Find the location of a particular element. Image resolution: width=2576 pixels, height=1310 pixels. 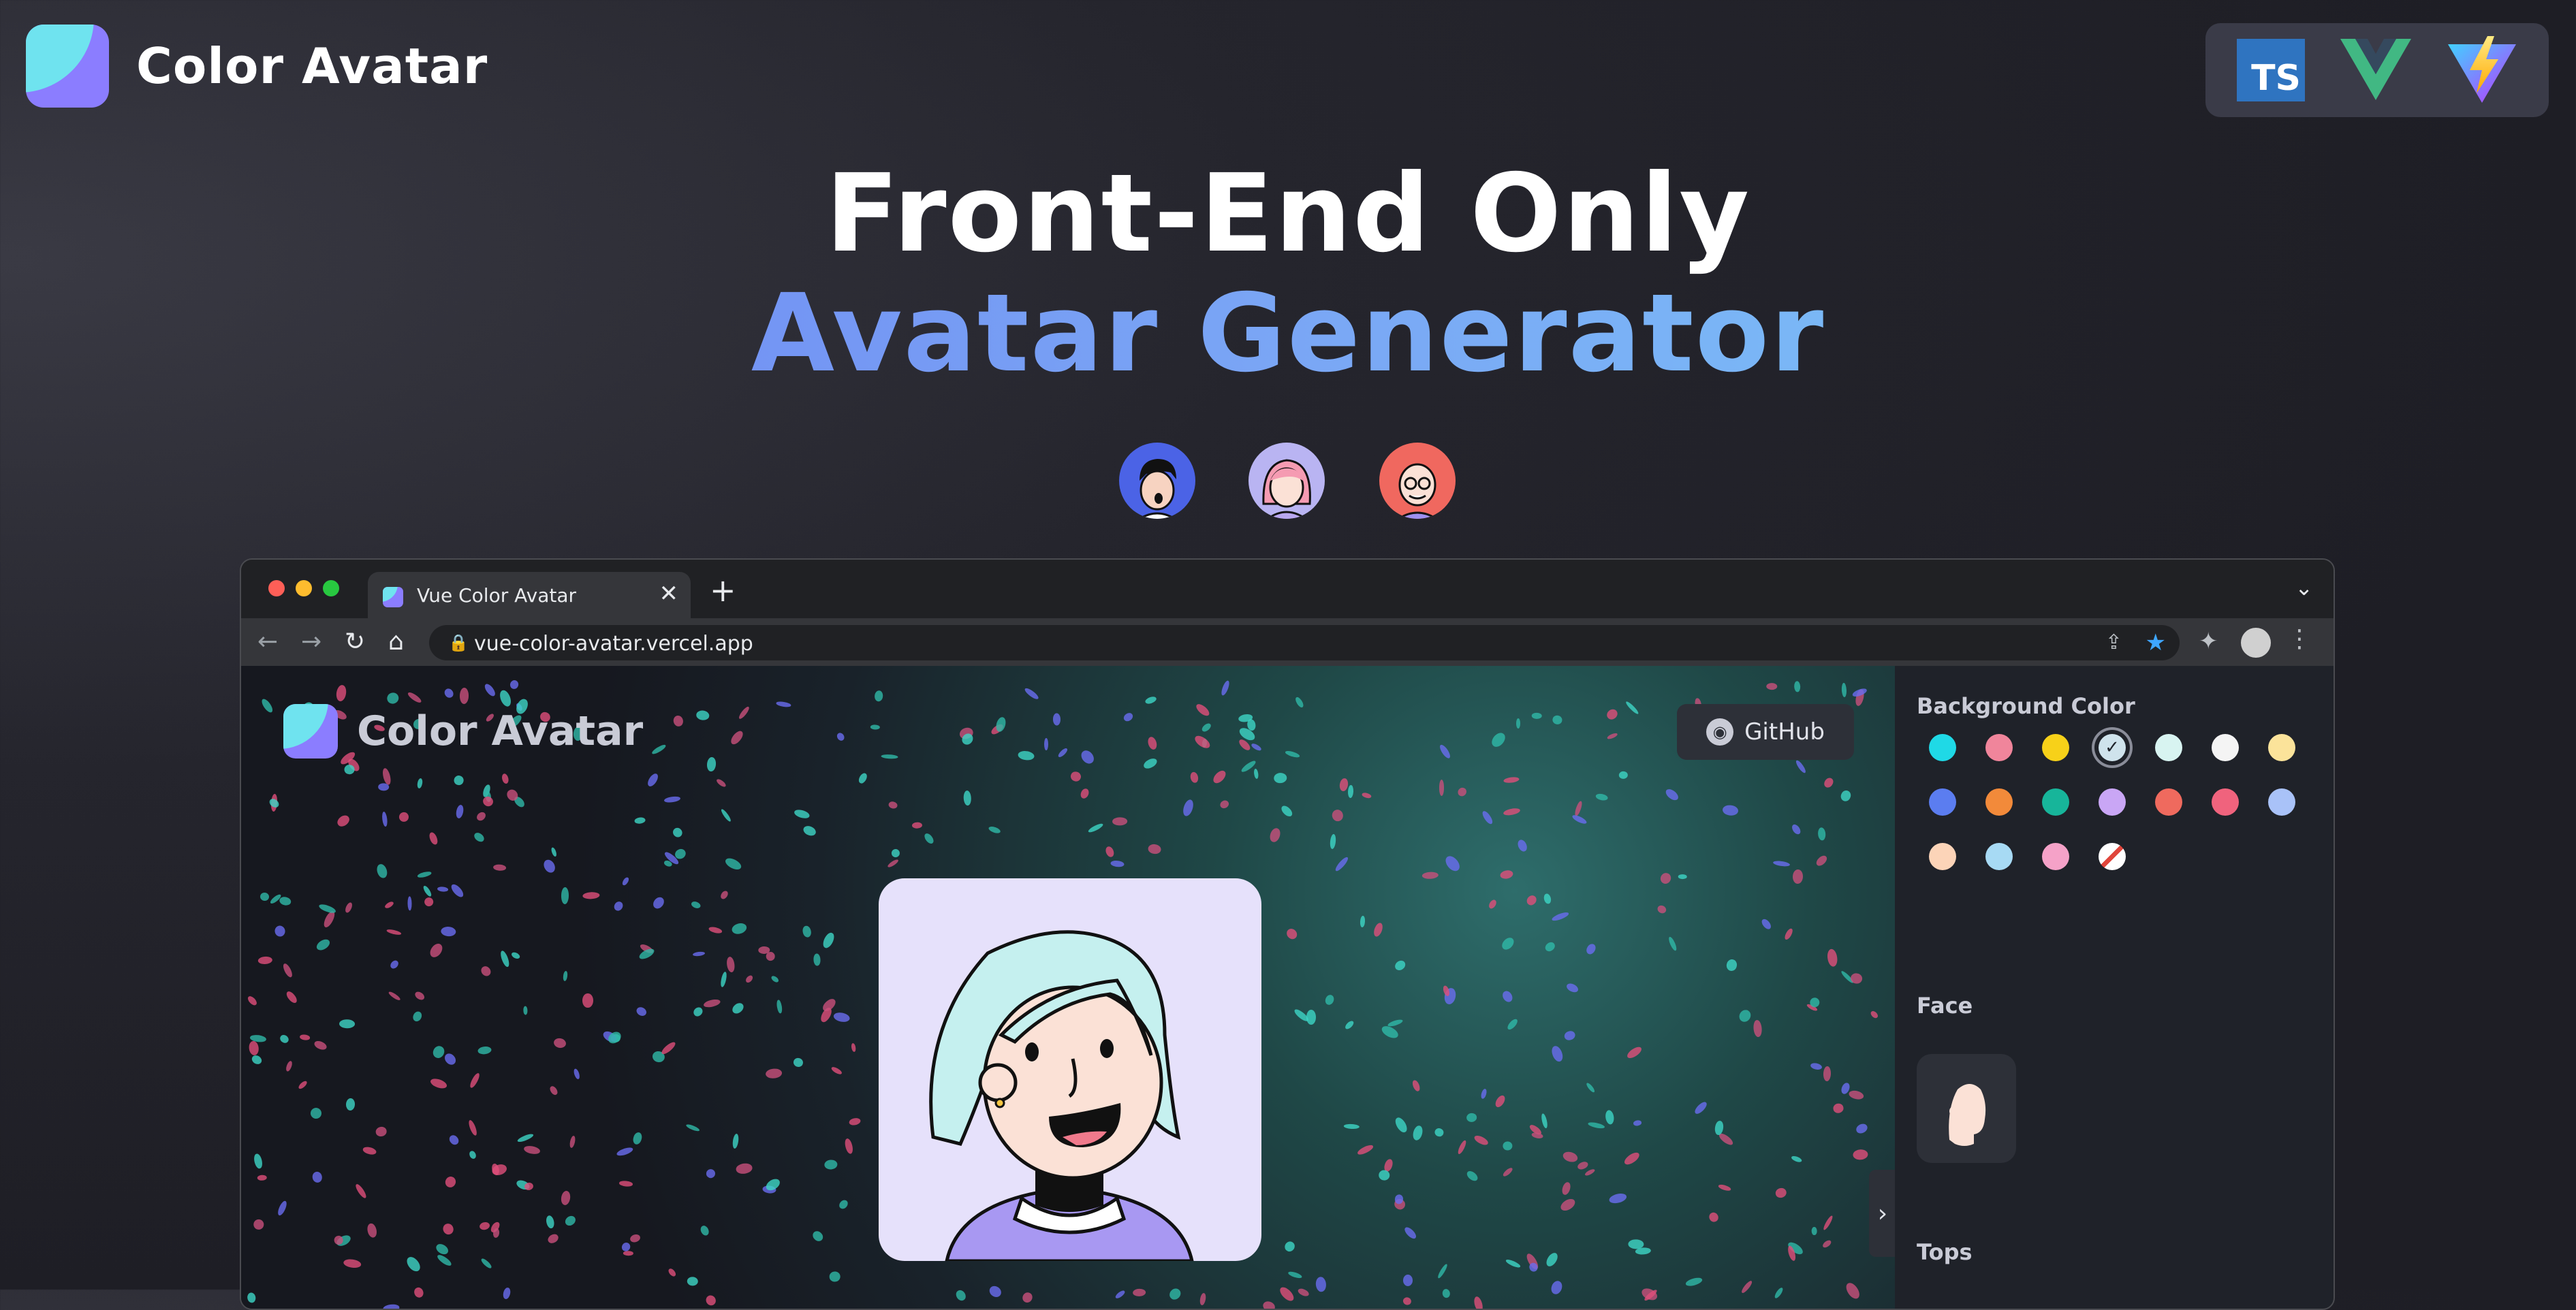

bookmark-star-icon: ★ is located at coordinates (2156, 642).